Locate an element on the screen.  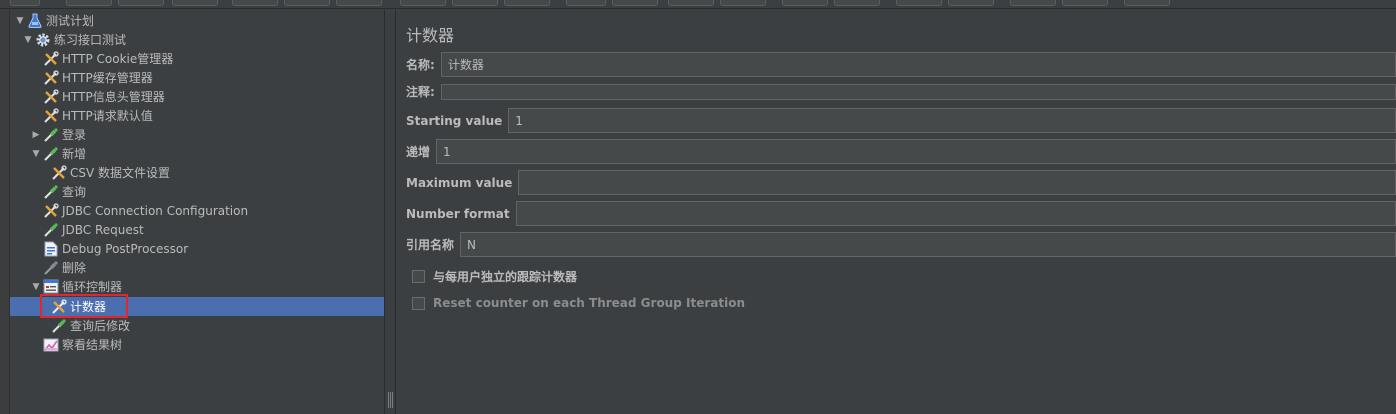
start-value-input is located at coordinates (952, 120).